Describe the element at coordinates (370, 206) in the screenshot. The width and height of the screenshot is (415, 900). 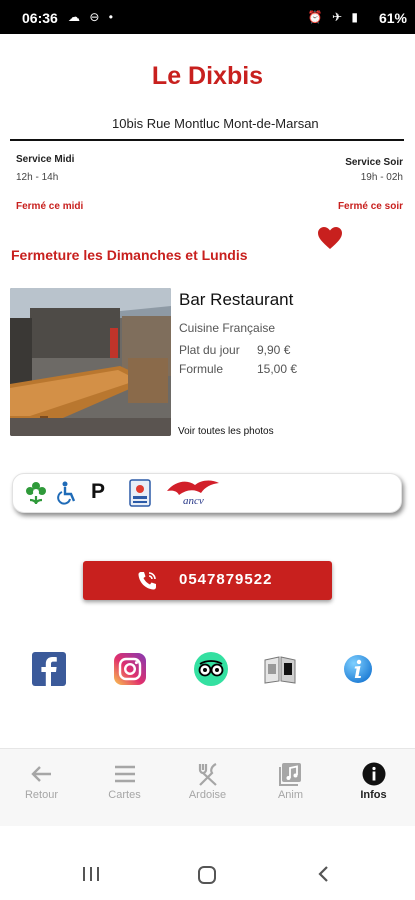
I see `service-soir-status: Fermé ce soir` at that location.